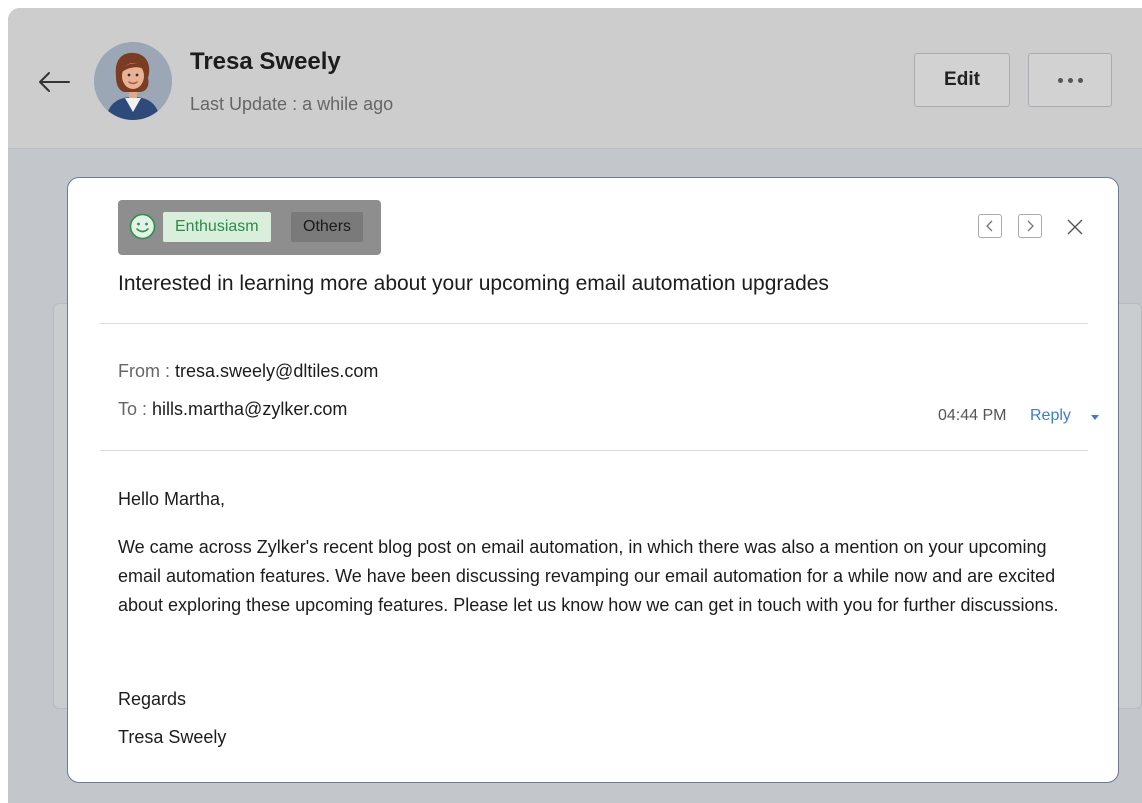  I want to click on from-row: From : tresa.sweely@dltiles.com, so click(248, 371).